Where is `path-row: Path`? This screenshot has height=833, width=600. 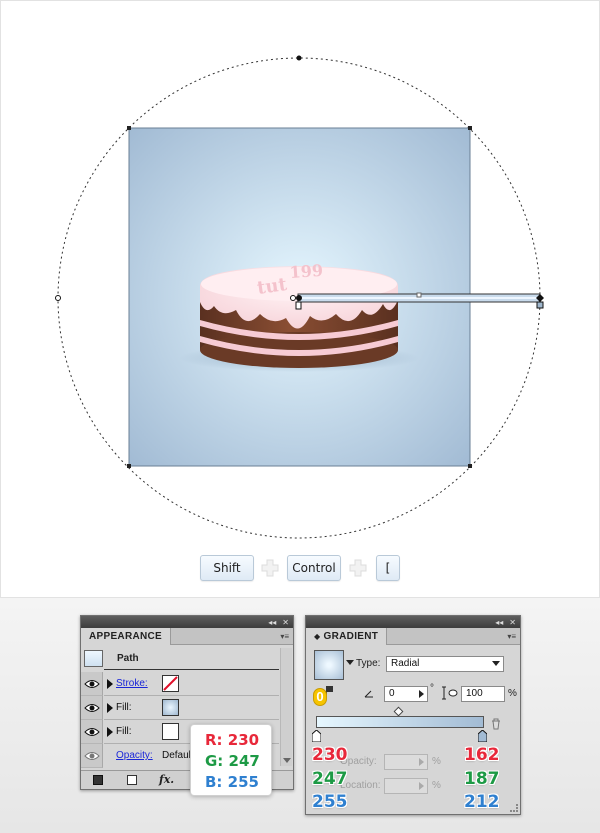 path-row: Path is located at coordinates (187, 659).